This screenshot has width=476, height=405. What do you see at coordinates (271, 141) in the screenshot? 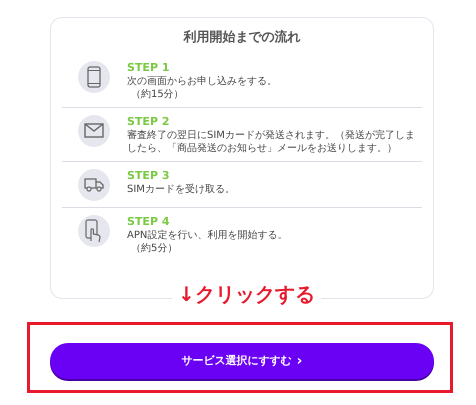
I see `step-description: 審査終了の翌日にSIMカードが発送されます。（発送が完了しましたら、「商品発送のお知らせ」メールをお送りします。）` at bounding box center [271, 141].